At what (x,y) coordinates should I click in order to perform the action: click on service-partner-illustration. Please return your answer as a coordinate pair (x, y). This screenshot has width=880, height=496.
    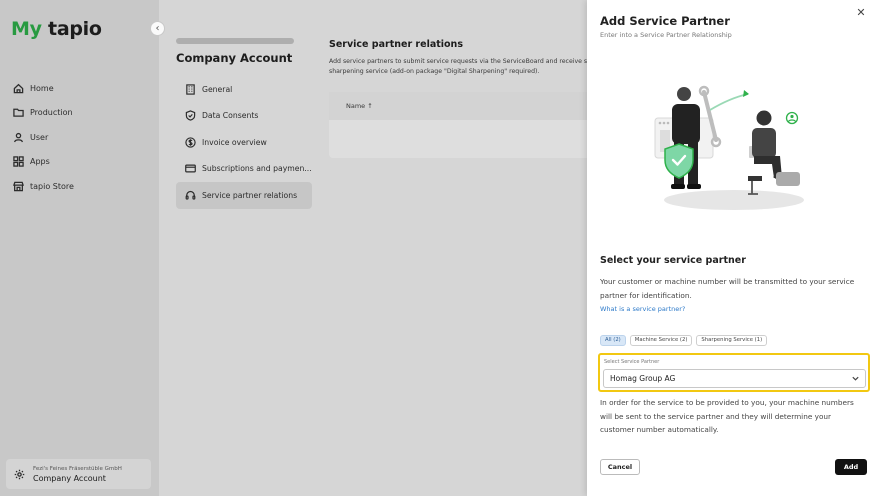
    Looking at the image, I should click on (729, 147).